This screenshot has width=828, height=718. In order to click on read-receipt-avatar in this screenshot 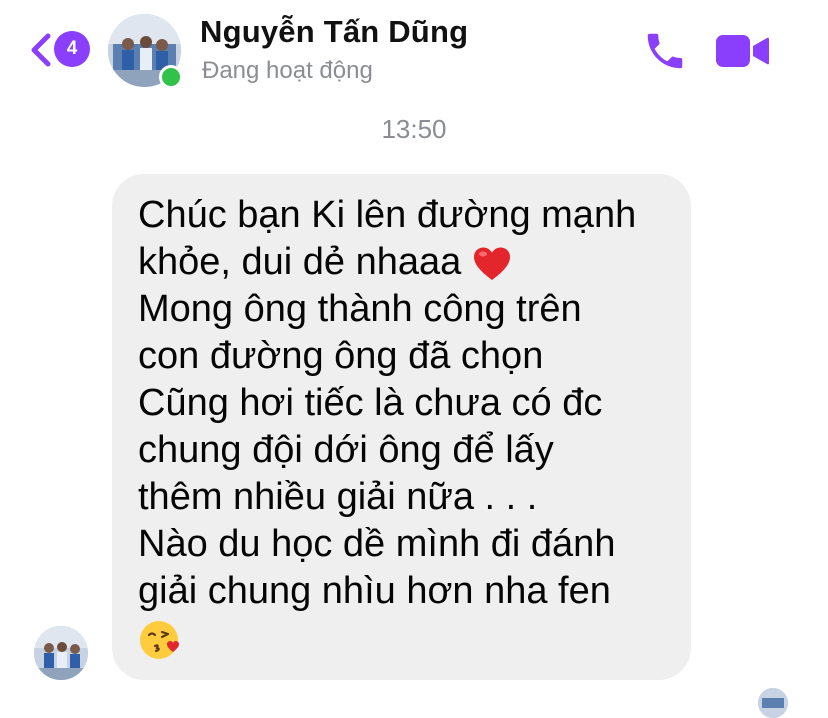, I will do `click(773, 703)`.